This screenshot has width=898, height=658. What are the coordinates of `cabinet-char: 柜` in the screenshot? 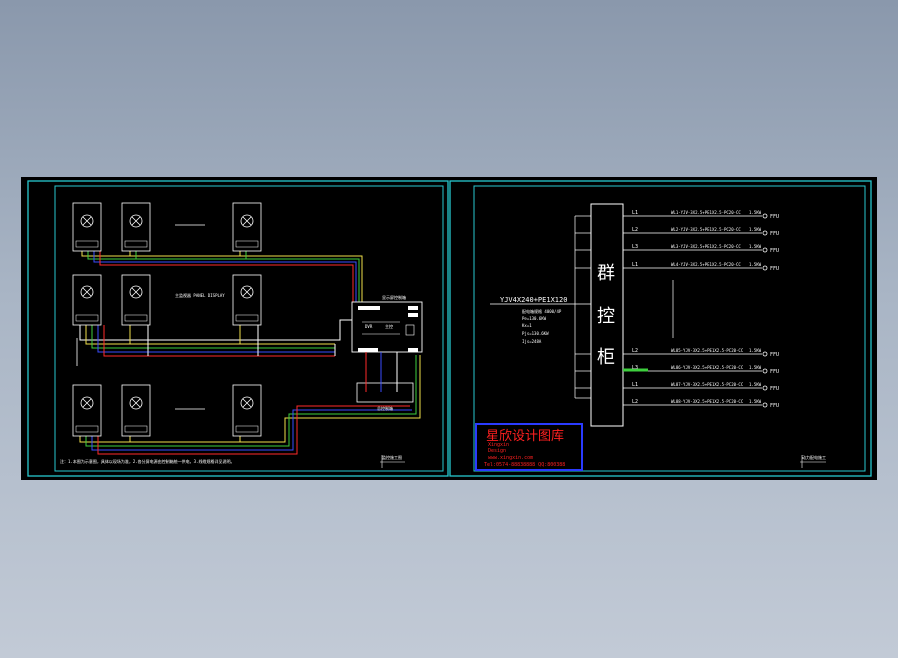 It's located at (606, 357).